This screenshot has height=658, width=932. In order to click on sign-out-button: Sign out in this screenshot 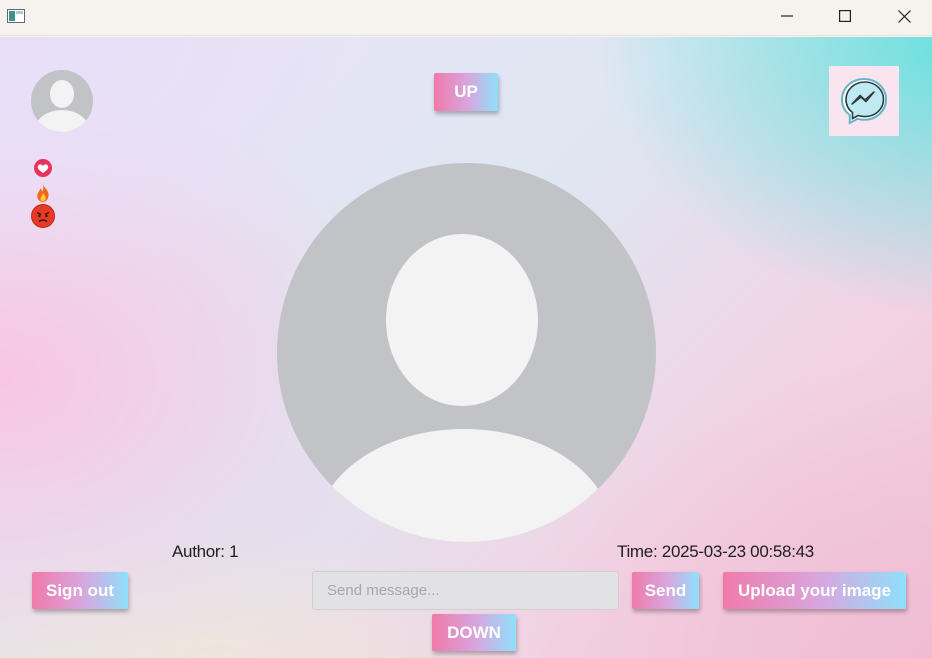, I will do `click(80, 590)`.